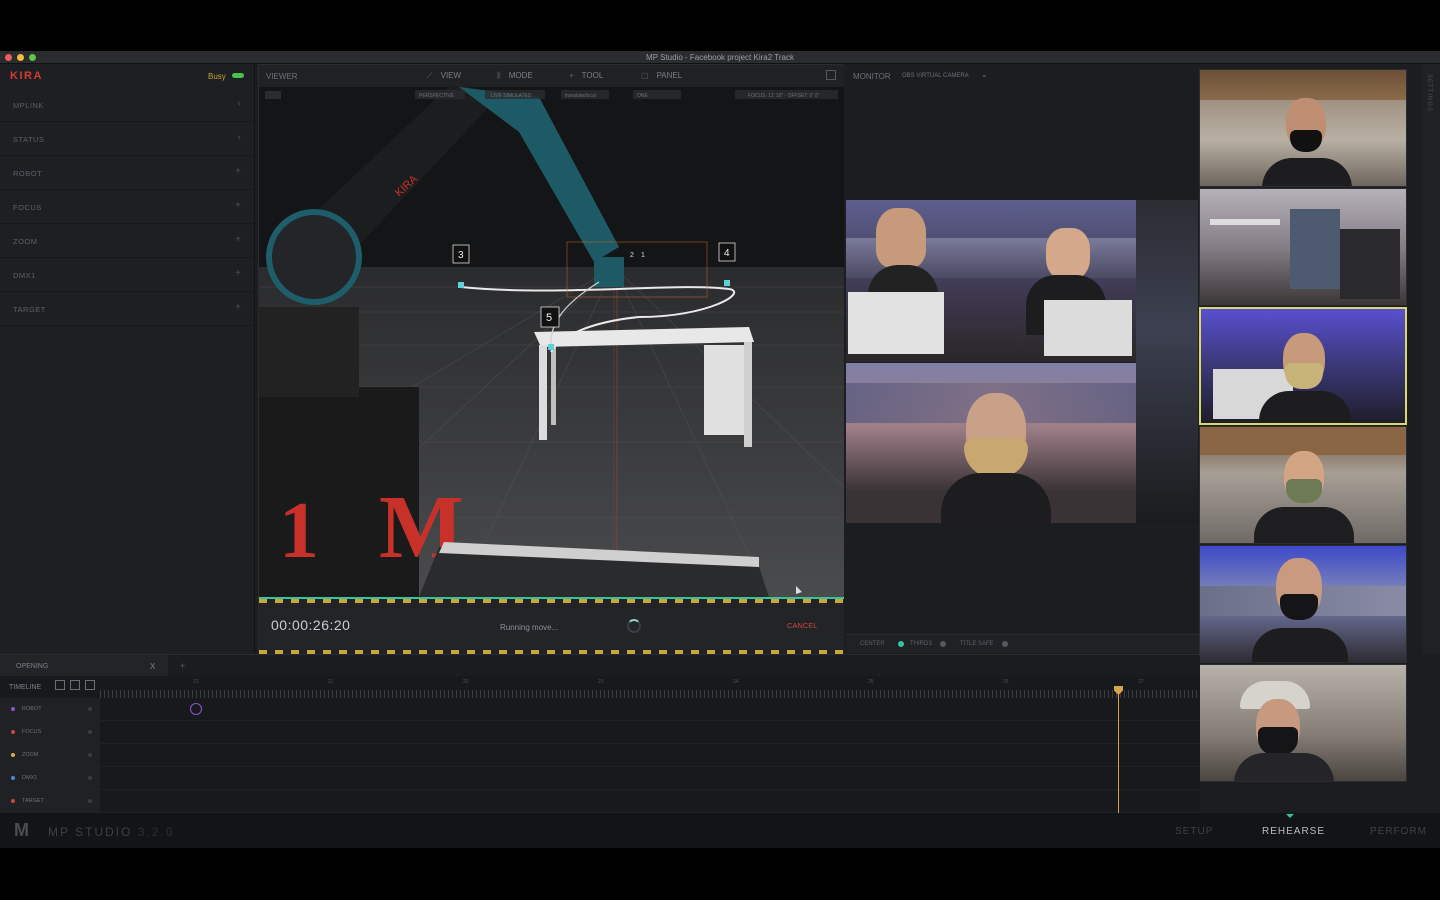  What do you see at coordinates (30, 755) in the screenshot?
I see `track-label: ZOOM` at bounding box center [30, 755].